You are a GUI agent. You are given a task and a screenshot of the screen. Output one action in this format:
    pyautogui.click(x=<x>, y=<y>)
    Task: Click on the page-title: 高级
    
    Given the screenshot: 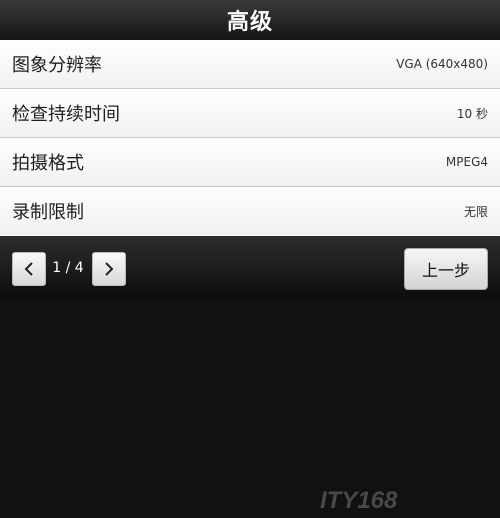 What is the action you would take?
    pyautogui.click(x=249, y=22)
    